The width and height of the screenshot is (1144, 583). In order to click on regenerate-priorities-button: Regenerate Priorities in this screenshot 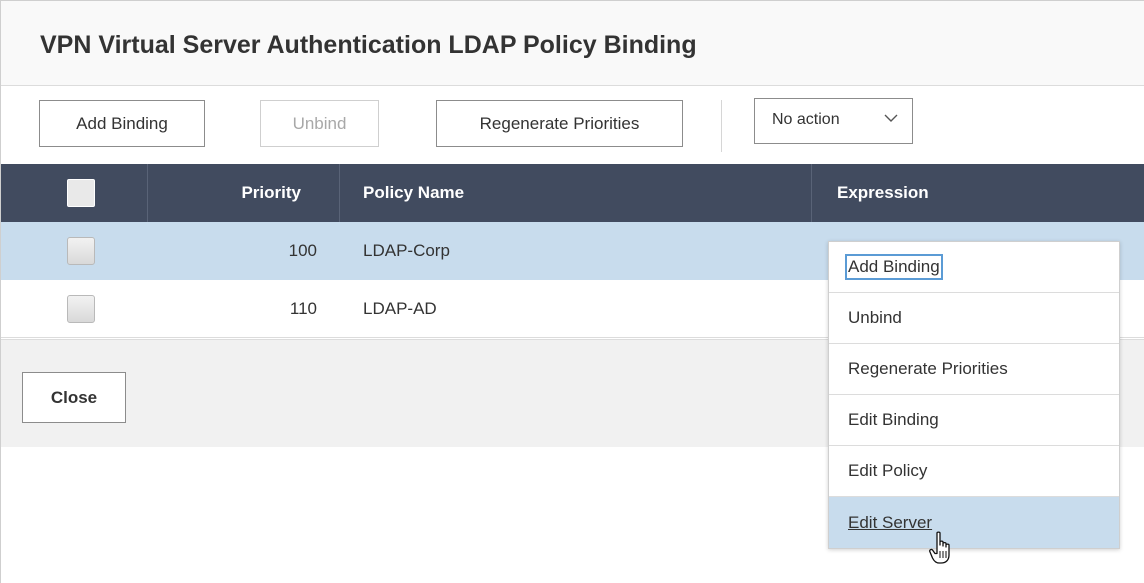, I will do `click(559, 123)`.